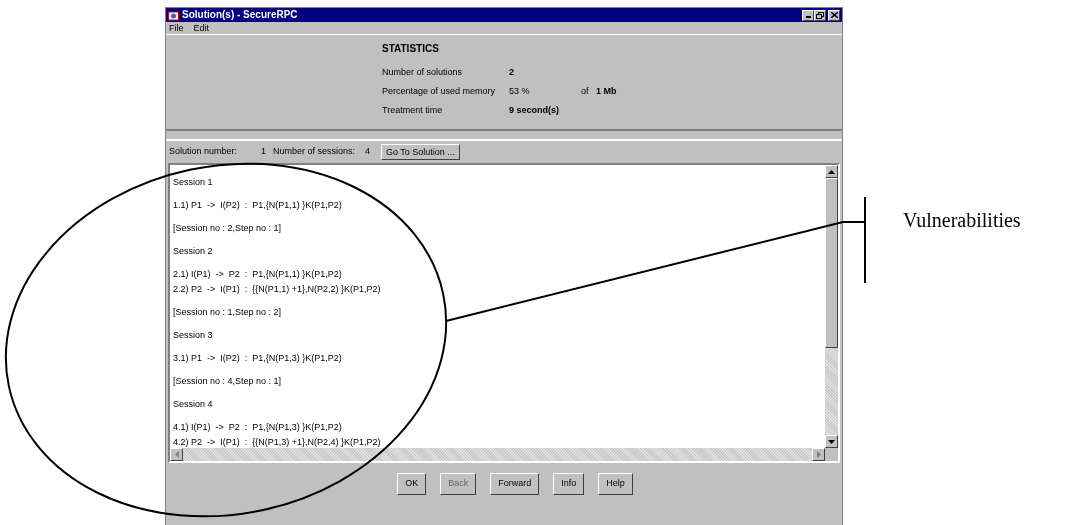 This screenshot has height=525, width=1066. What do you see at coordinates (258, 274) in the screenshot?
I see `output-line: 2.1) I(P1) -> P2 : P1,{N(P1,1) }K(P1,P2)` at bounding box center [258, 274].